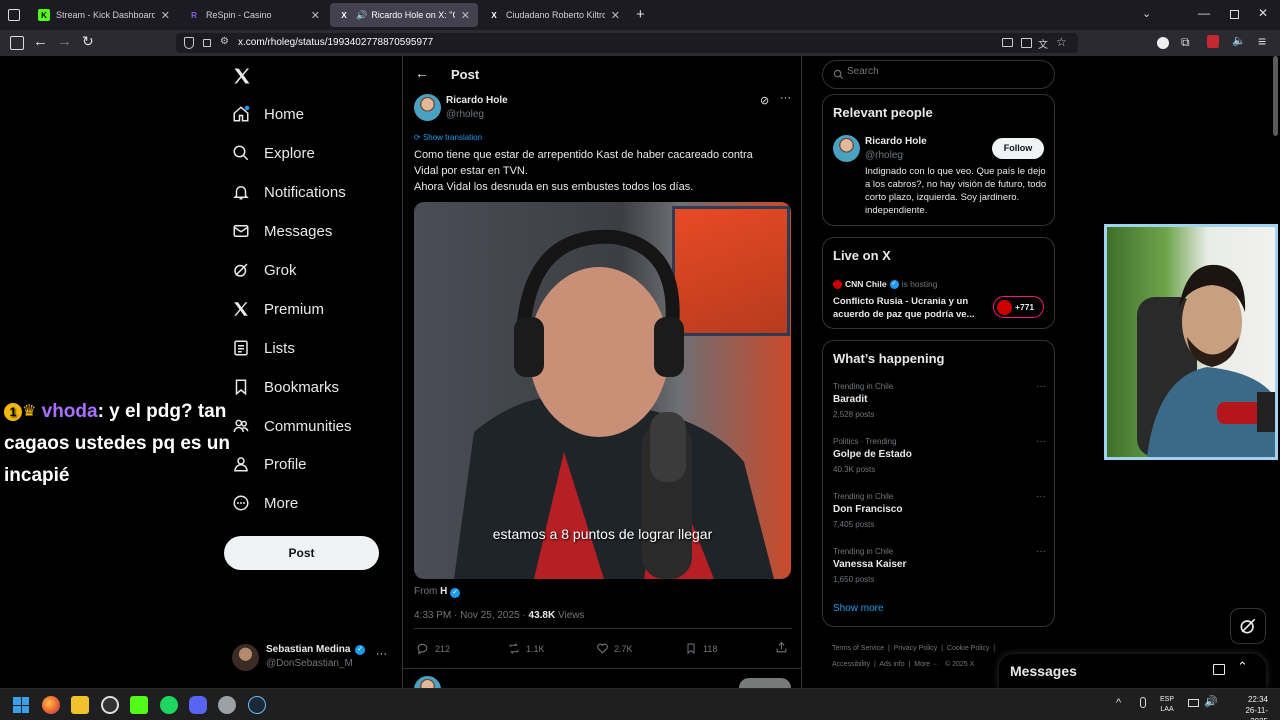 The width and height of the screenshot is (1280, 720). I want to click on chevron-up-icon: ⌃, so click(1242, 667).